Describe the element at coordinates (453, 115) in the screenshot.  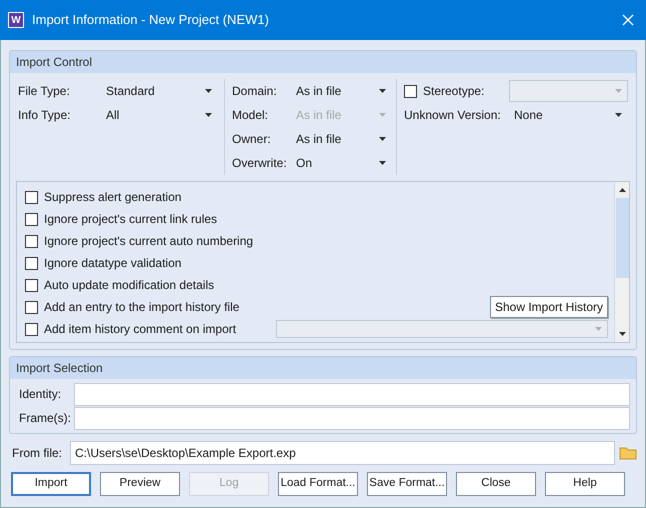
I see `field-label: Unknown Version:` at that location.